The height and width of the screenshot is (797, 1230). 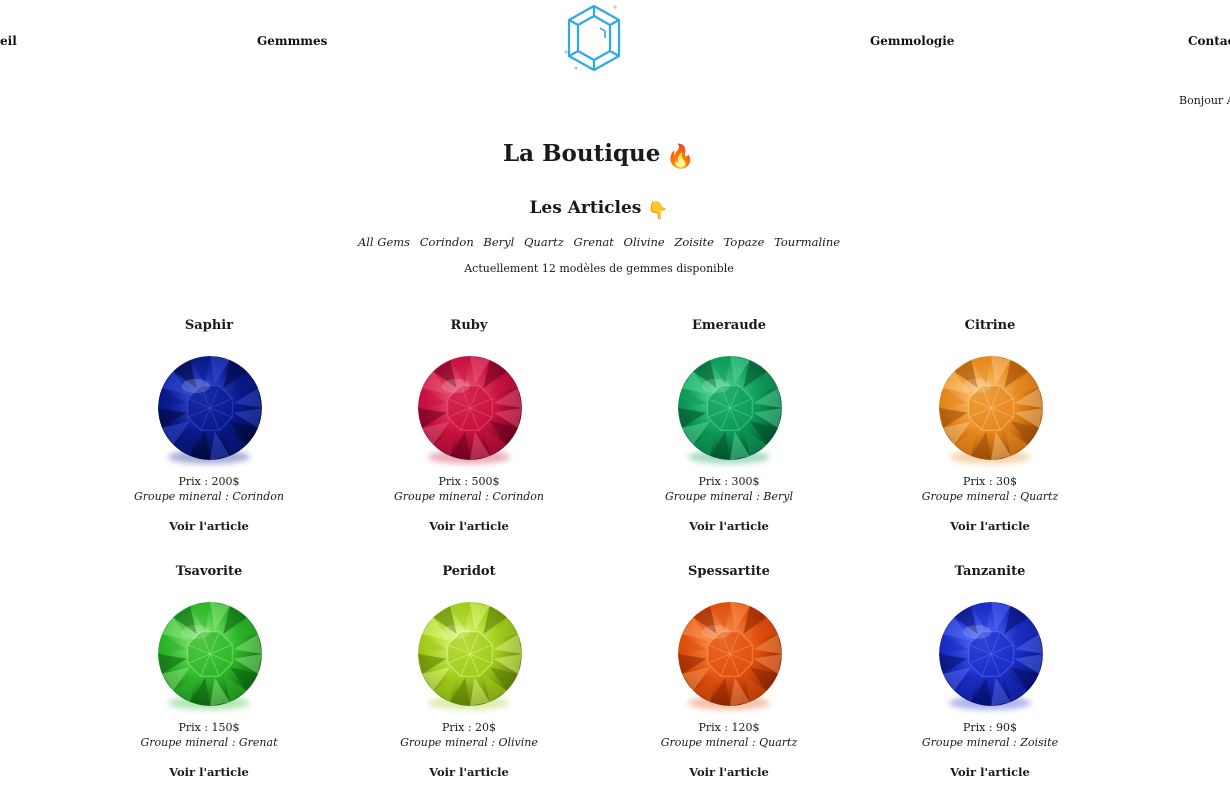 What do you see at coordinates (729, 571) in the screenshot?
I see `product-name: Spessartite` at bounding box center [729, 571].